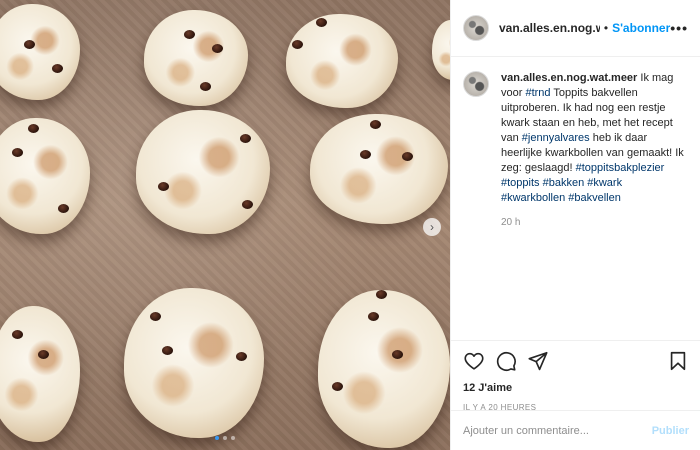 This screenshot has width=700, height=450. What do you see at coordinates (594, 198) in the screenshot?
I see `hashtag-link: #bakvellen` at bounding box center [594, 198].